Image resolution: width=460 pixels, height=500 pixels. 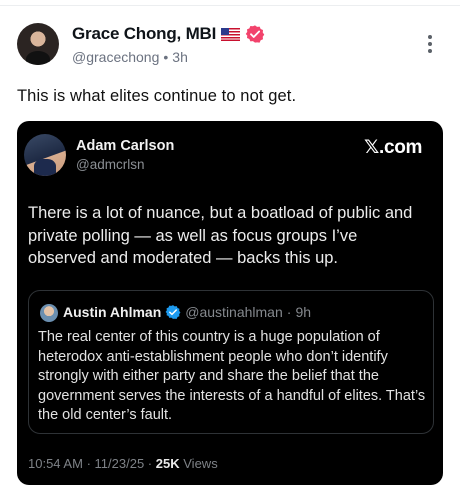 I want to click on author-name: Grace Chong, MBI, so click(x=144, y=34).